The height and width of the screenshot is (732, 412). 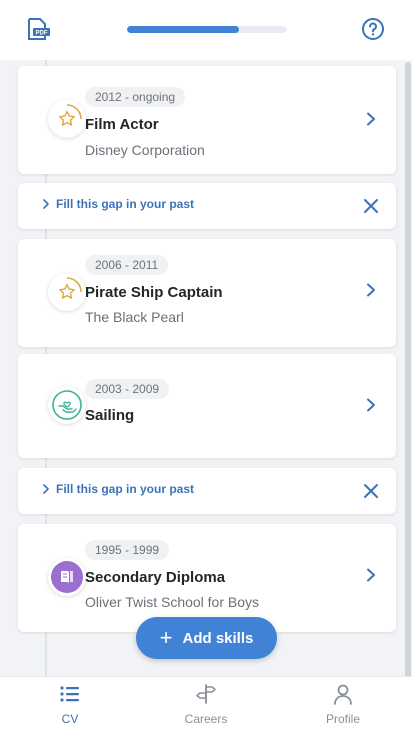 I want to click on top-bar: PDF, so click(x=206, y=30).